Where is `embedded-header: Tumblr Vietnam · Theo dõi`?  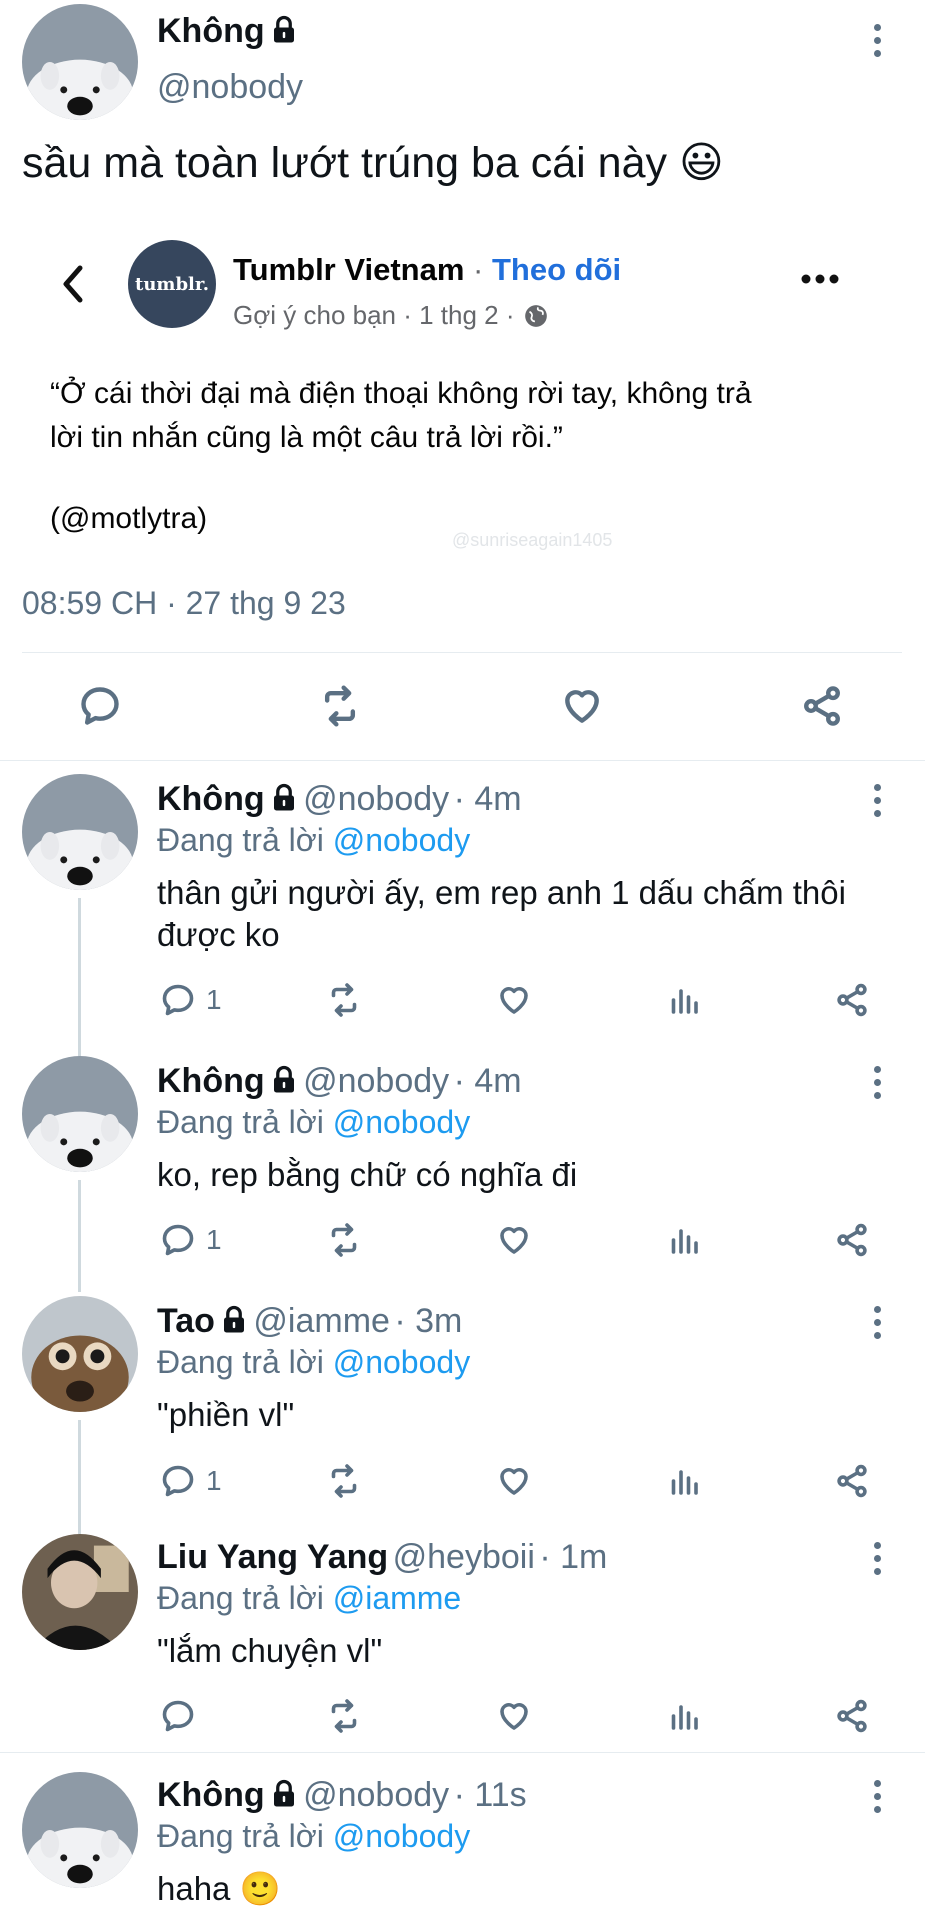
embedded-header: Tumblr Vietnam · Theo dõi is located at coordinates (427, 270).